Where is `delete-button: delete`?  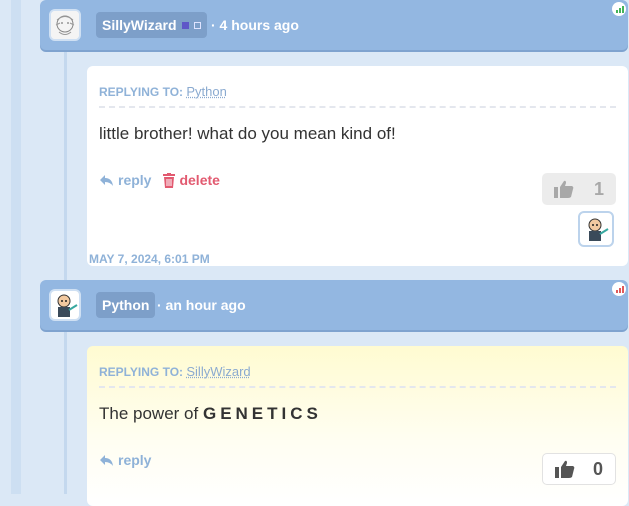 delete-button: delete is located at coordinates (191, 180).